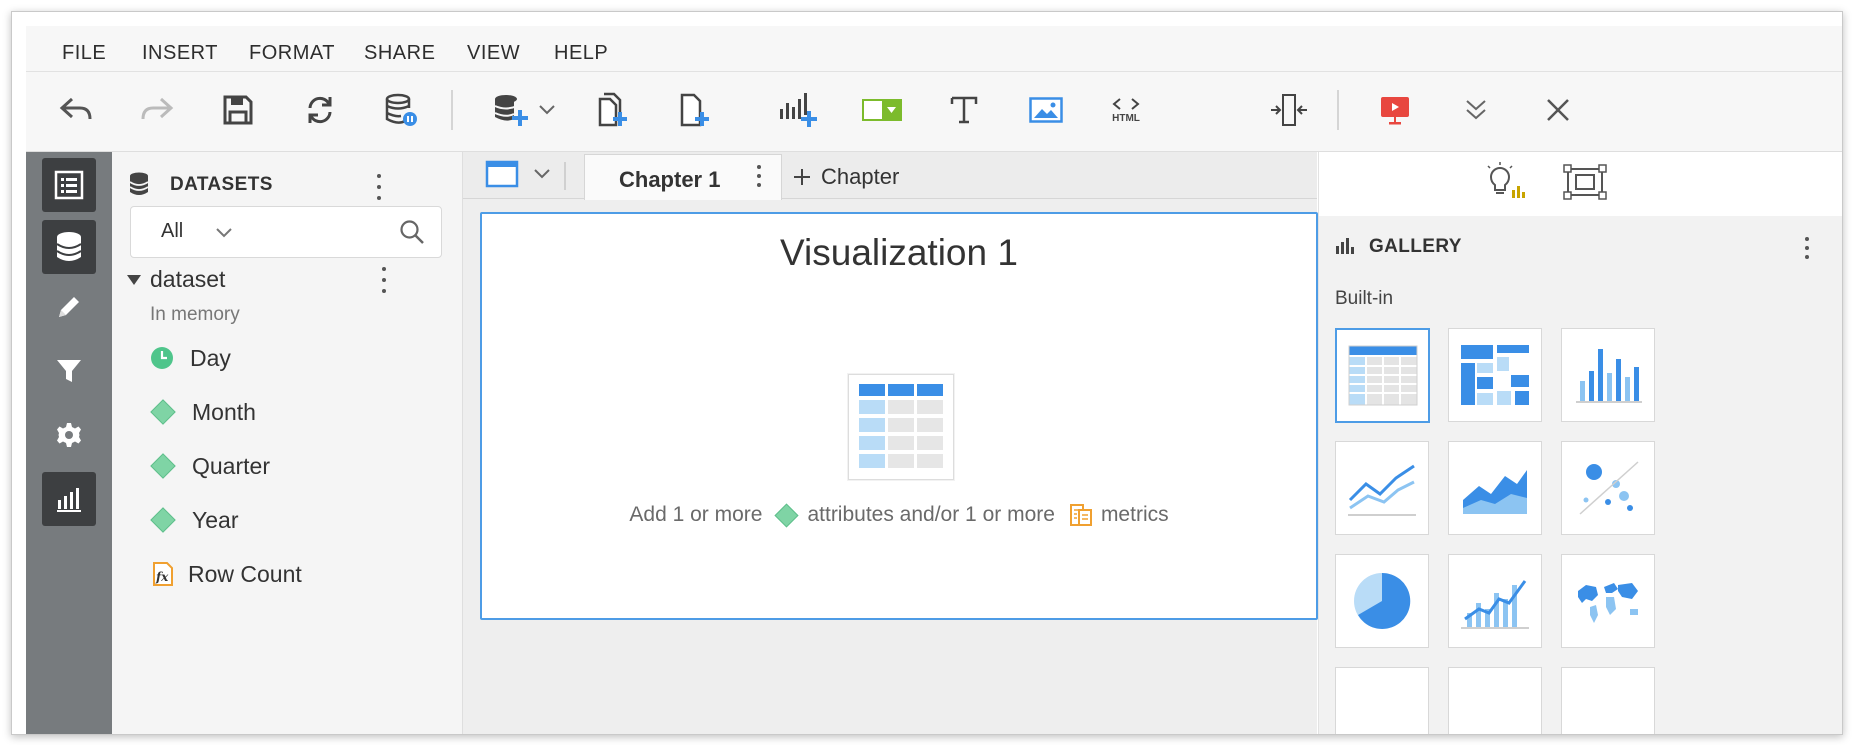 The image size is (1852, 745). I want to click on insert-image-button, so click(1046, 110).